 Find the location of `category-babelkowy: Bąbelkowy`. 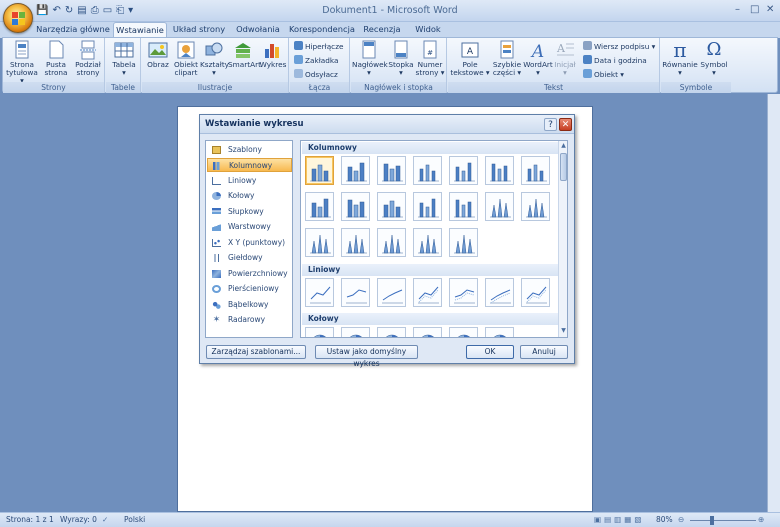

category-babelkowy: Bąbelkowy is located at coordinates (249, 305).